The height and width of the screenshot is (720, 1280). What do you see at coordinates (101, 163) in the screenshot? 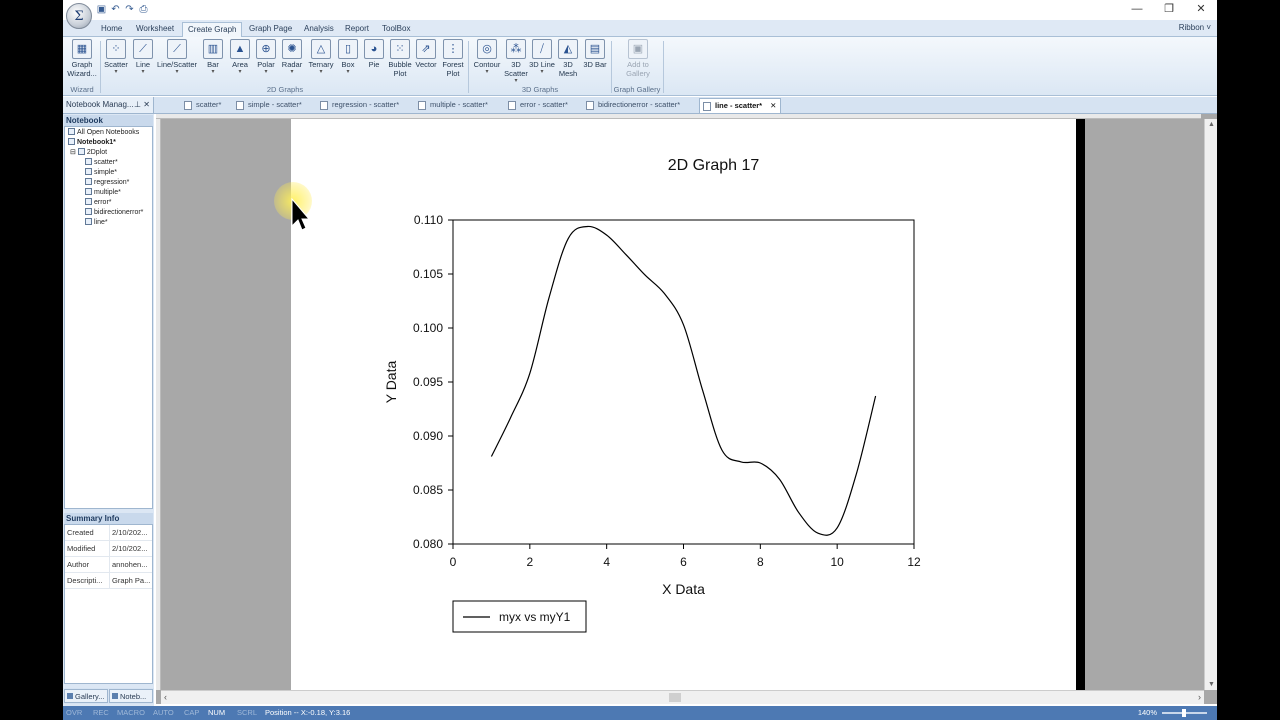
I see `tree-item-graph: scatter*` at bounding box center [101, 163].